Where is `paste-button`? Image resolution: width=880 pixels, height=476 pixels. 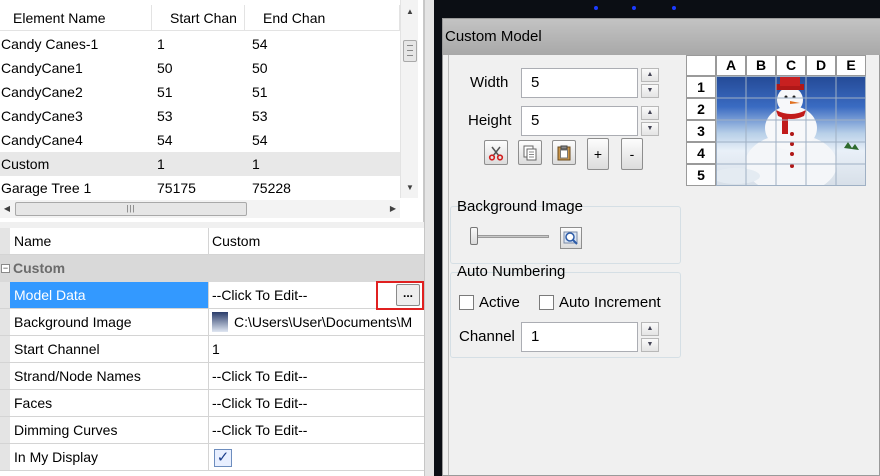
paste-button is located at coordinates (564, 152).